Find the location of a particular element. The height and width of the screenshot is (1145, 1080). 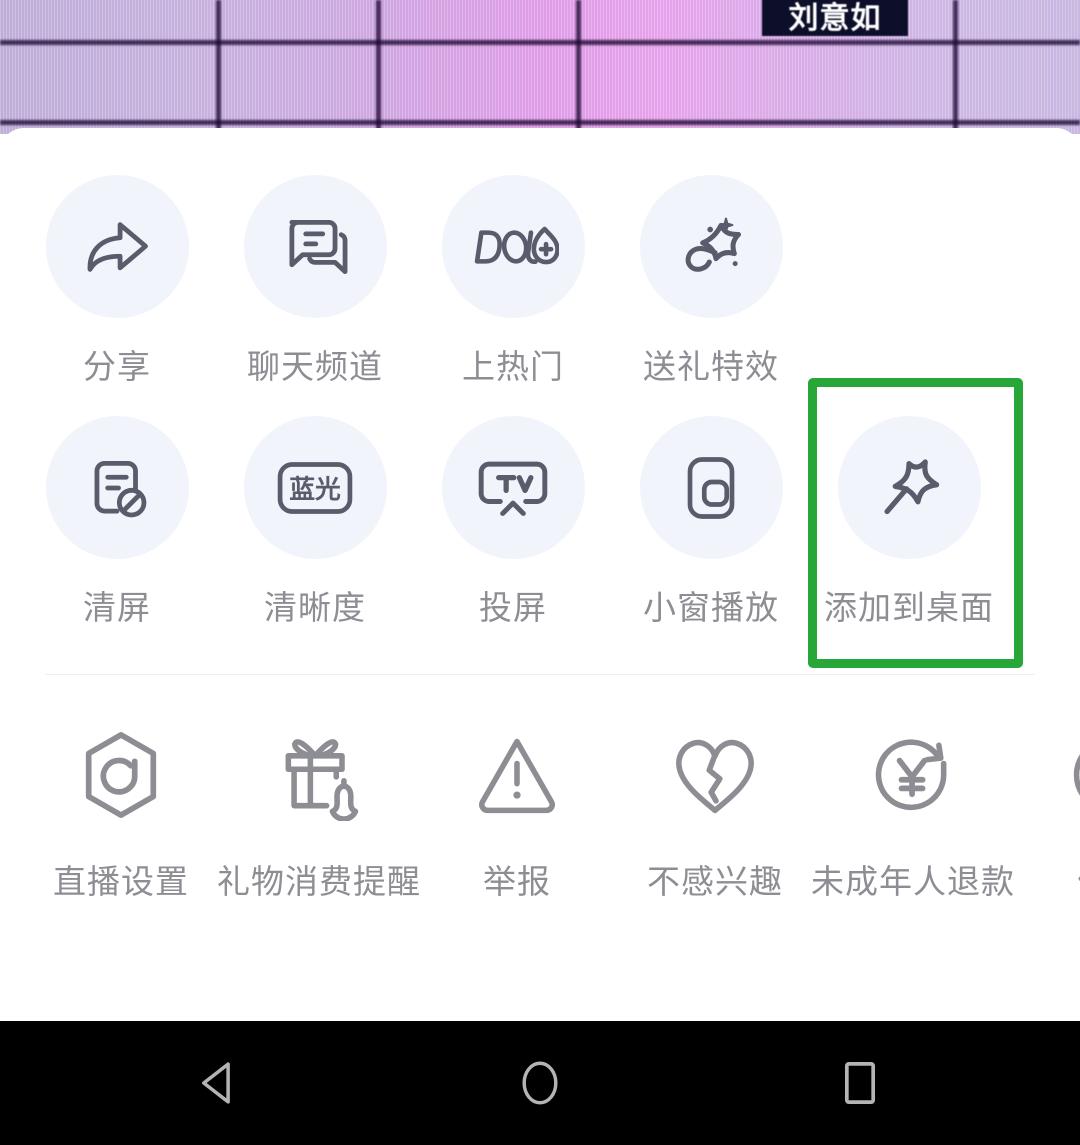

gift-bell-reminder-icon is located at coordinates (322, 780).